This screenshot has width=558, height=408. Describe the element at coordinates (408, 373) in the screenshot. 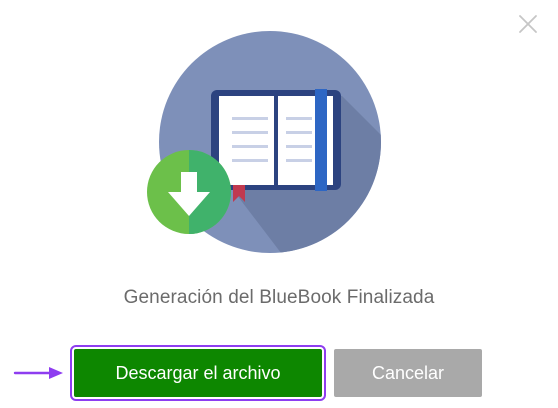

I see `cancel-button: Cancelar` at that location.